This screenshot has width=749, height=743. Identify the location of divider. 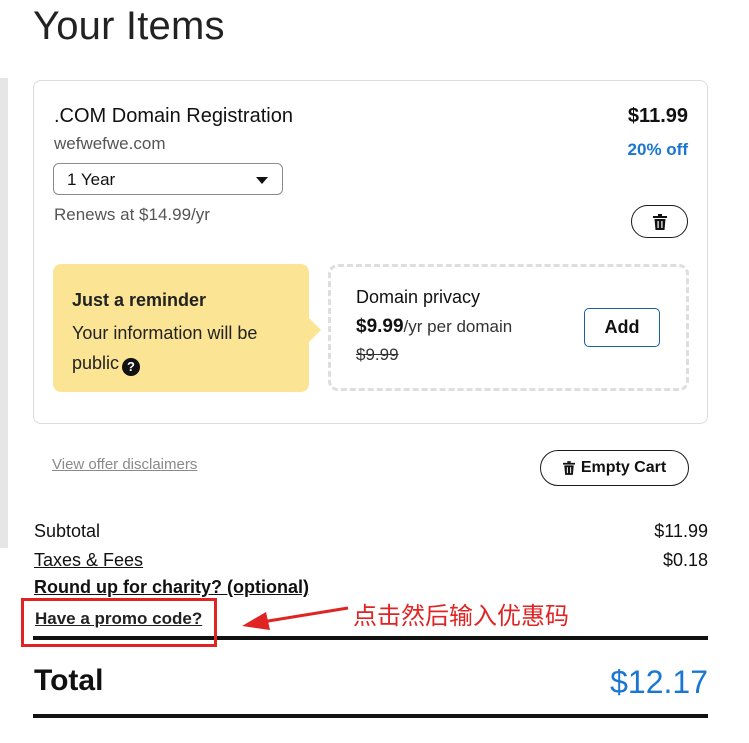
(370, 716).